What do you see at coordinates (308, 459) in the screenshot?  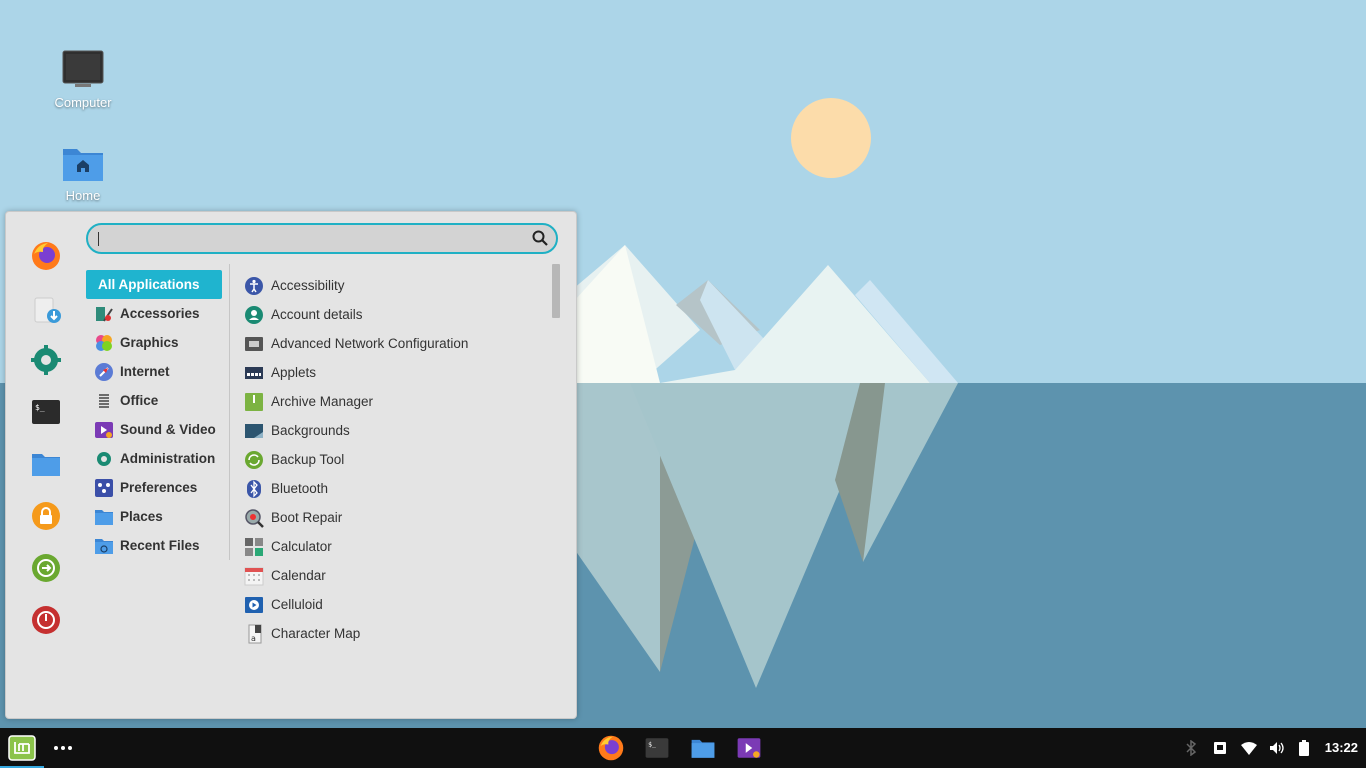 I see `app-label: Backup Tool` at bounding box center [308, 459].